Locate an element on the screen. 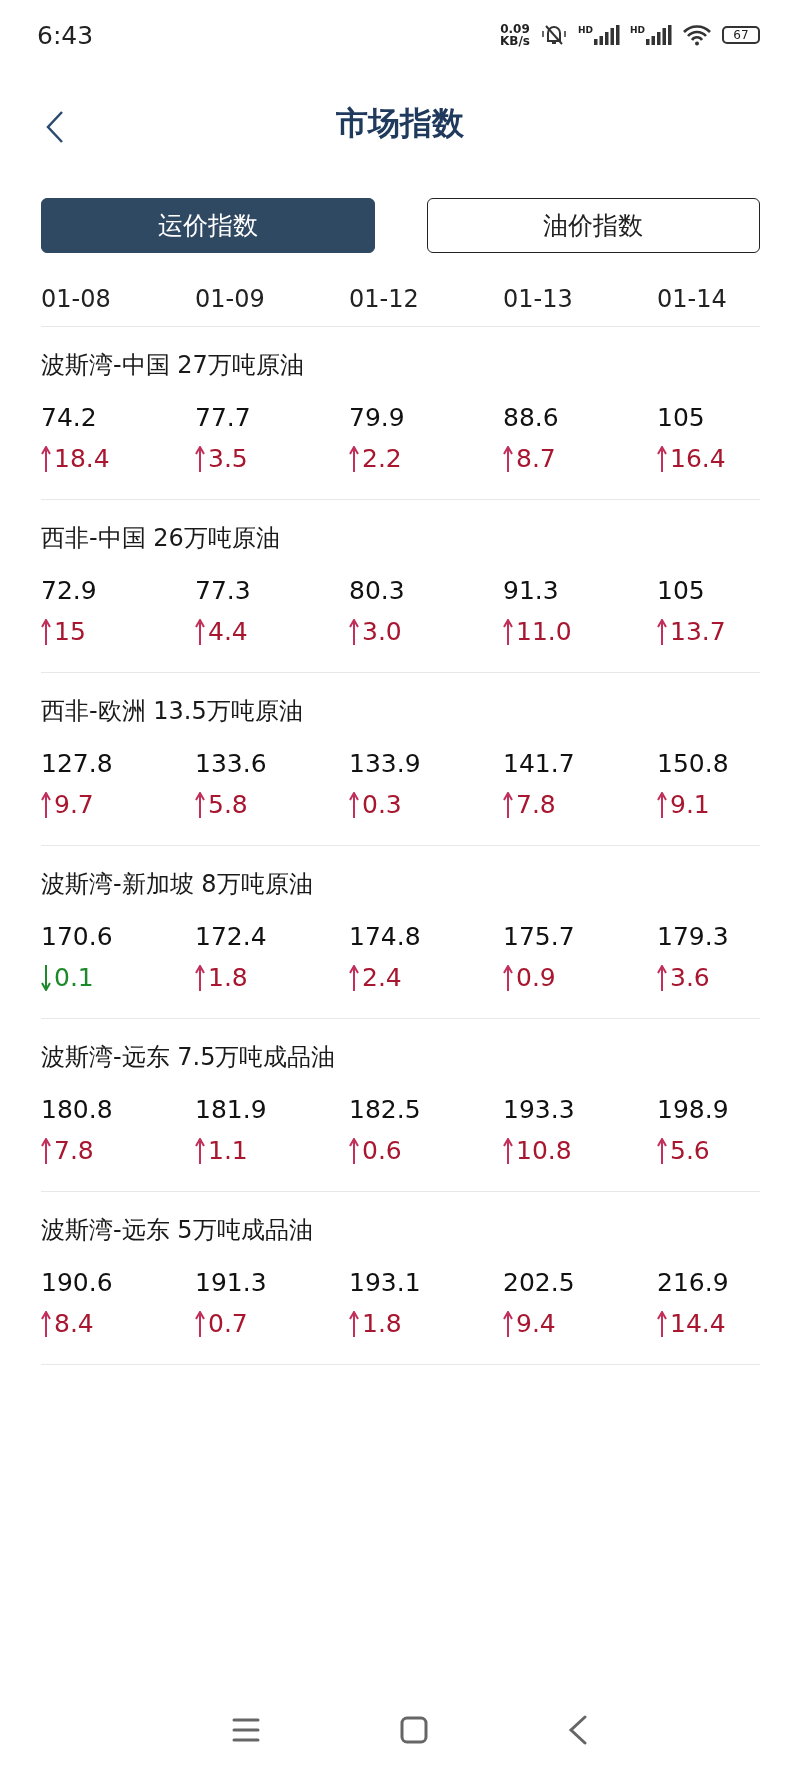  route-name: 波斯湾-新加坡 8万吨原油 is located at coordinates (177, 884).